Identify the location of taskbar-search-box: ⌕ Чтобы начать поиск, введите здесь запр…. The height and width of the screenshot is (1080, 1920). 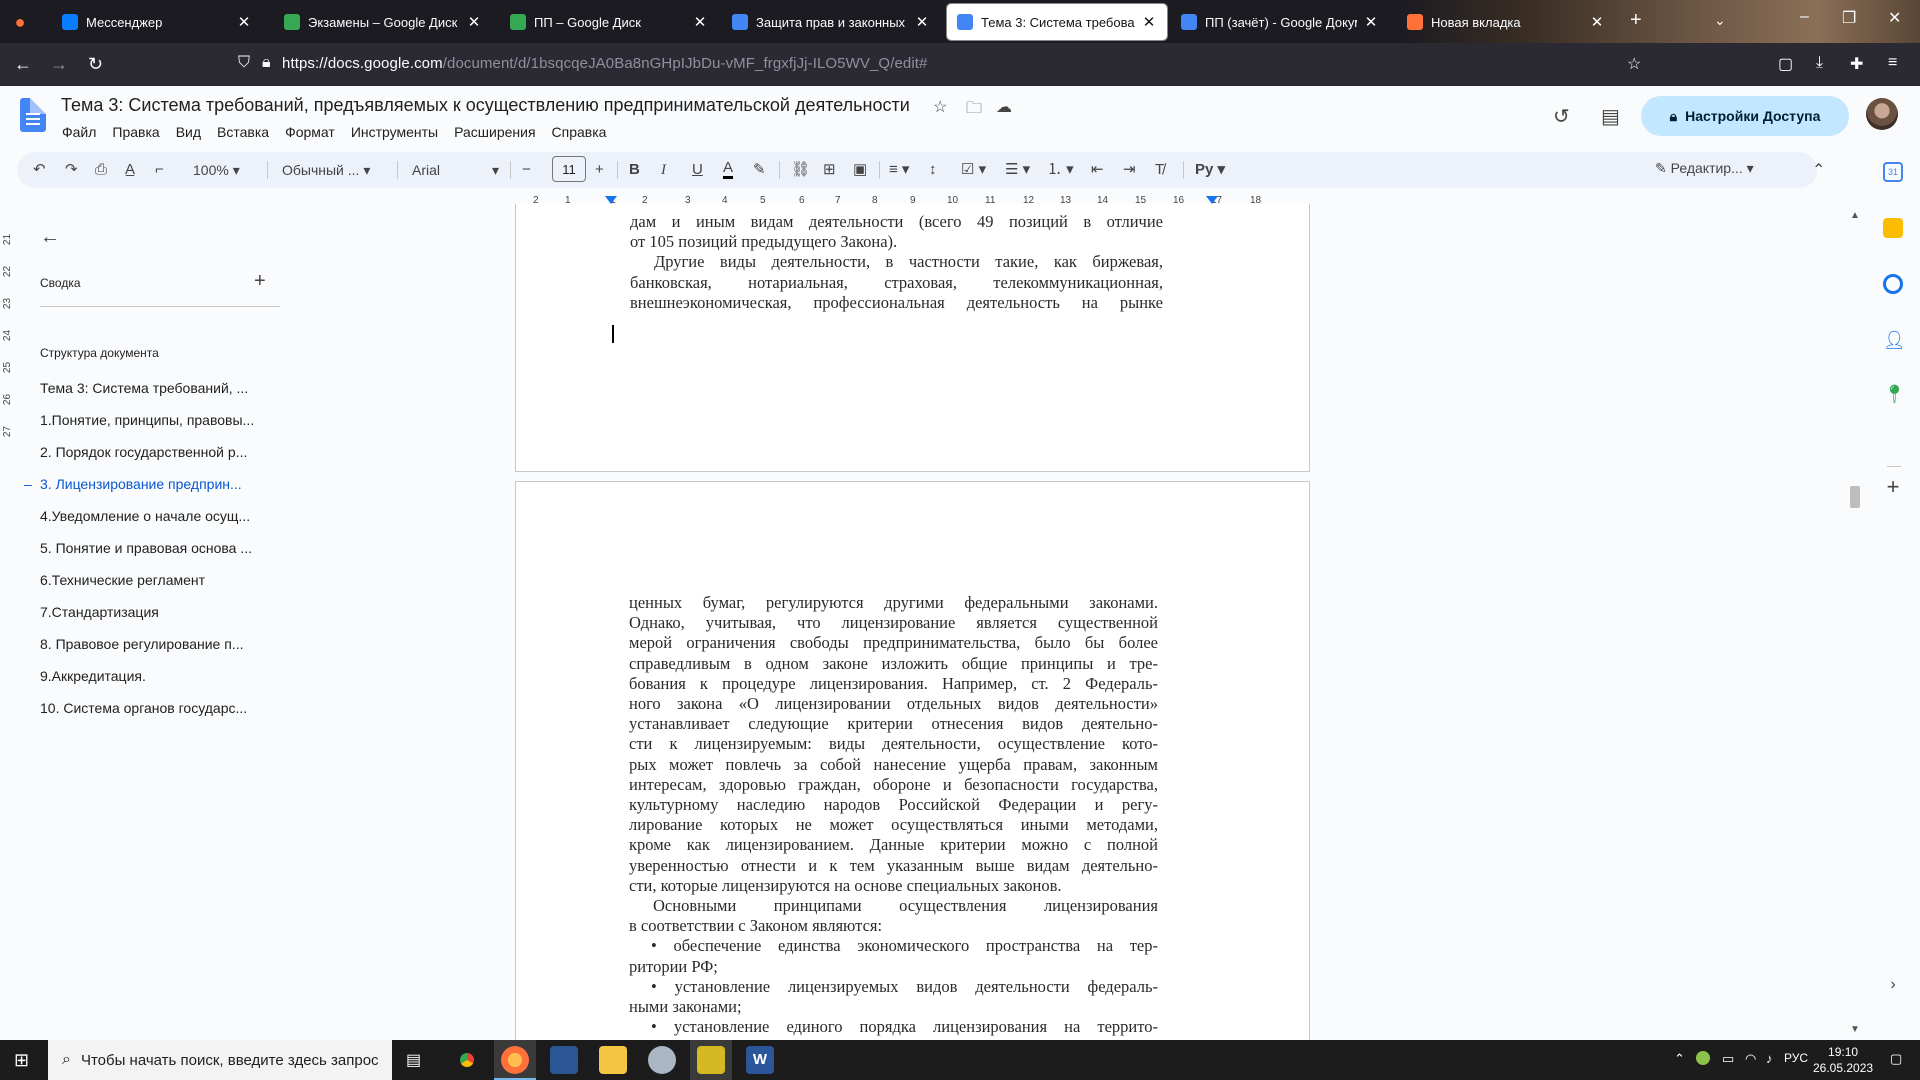
(220, 1060).